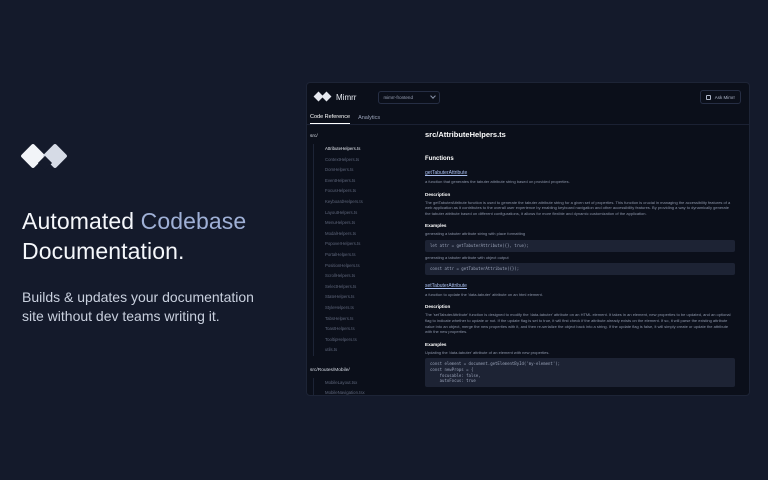 The height and width of the screenshot is (480, 768). Describe the element at coordinates (335, 96) in the screenshot. I see `brand: Mimrr` at that location.